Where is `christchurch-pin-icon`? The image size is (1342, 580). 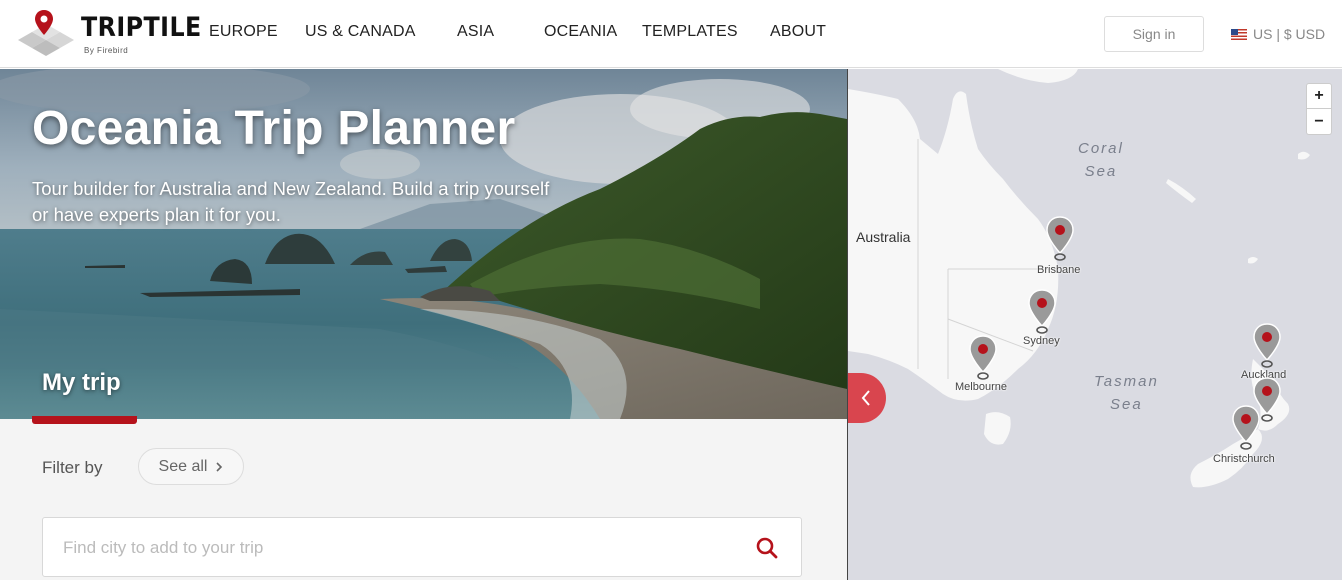 christchurch-pin-icon is located at coordinates (1246, 428).